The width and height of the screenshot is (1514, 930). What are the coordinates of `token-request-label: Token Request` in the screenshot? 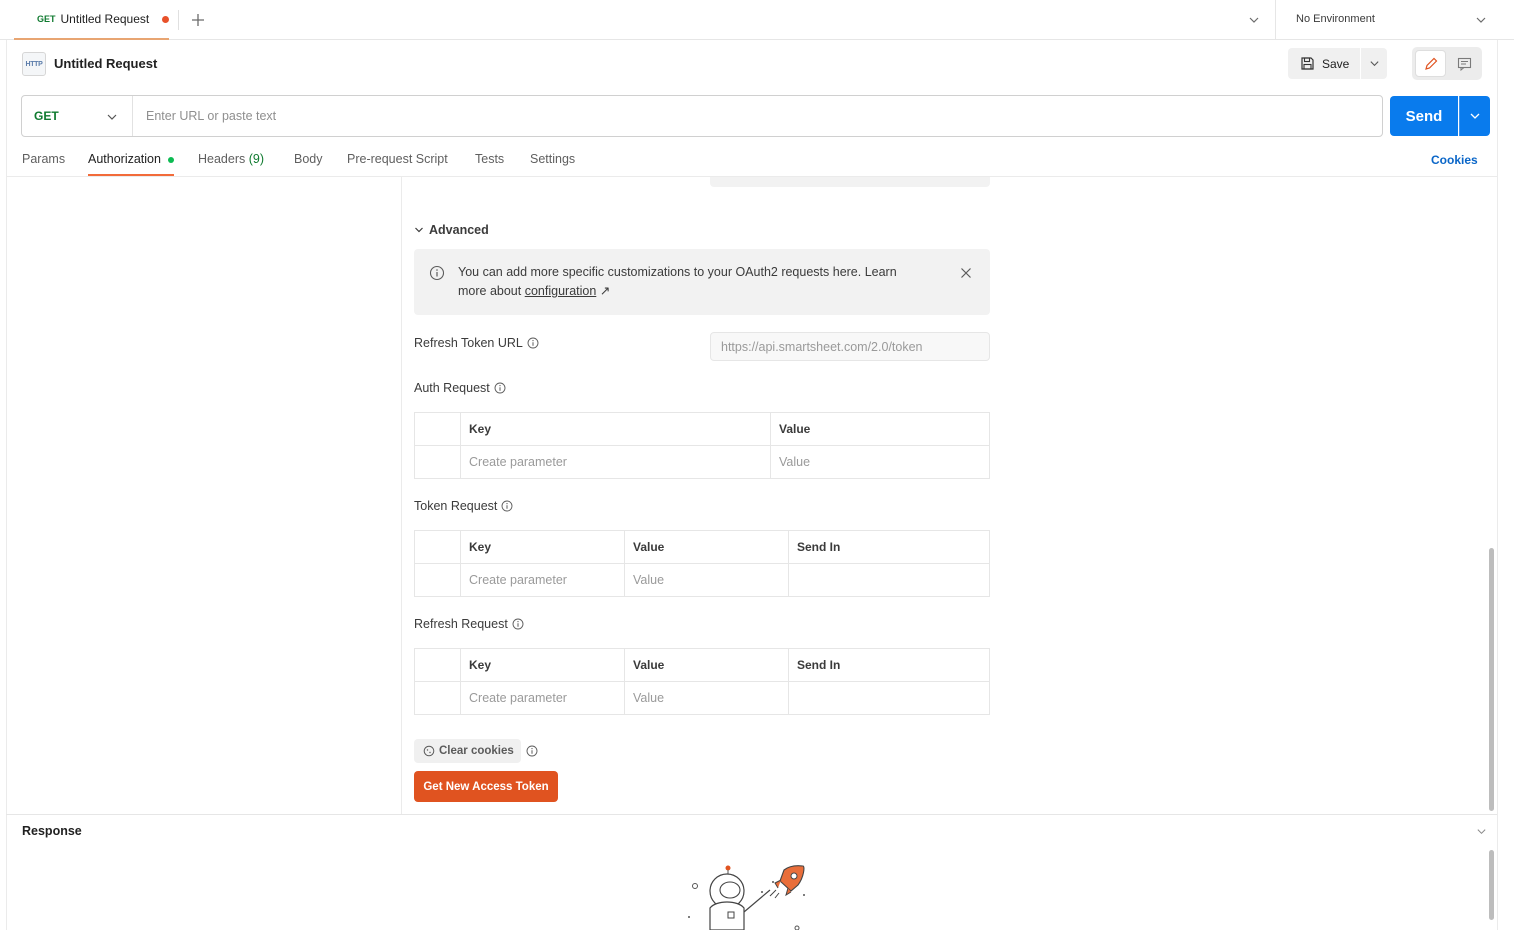 It's located at (463, 506).